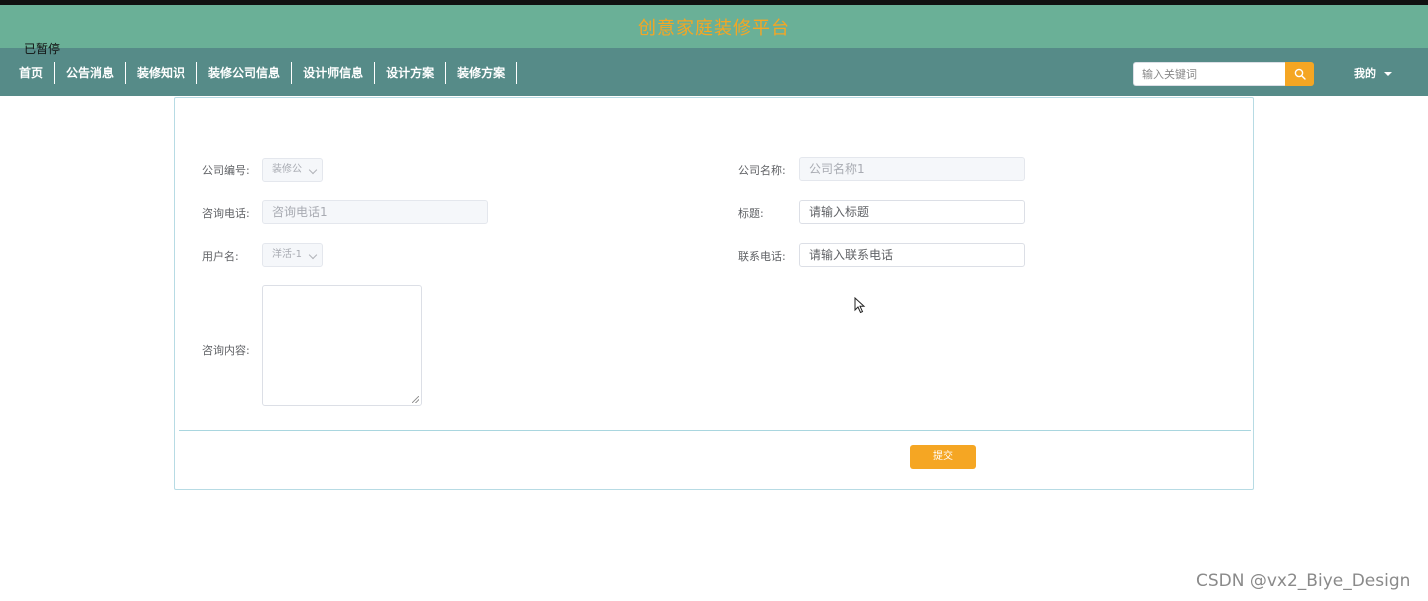  What do you see at coordinates (226, 170) in the screenshot?
I see `company-no-label: 公司编号:` at bounding box center [226, 170].